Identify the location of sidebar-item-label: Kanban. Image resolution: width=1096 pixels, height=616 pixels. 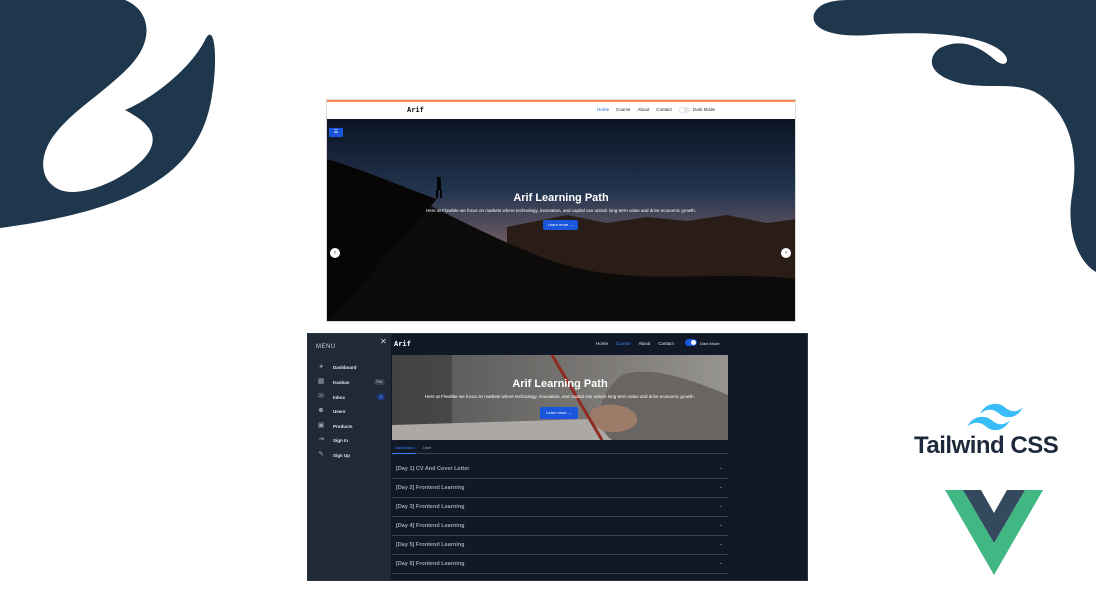
(341, 382).